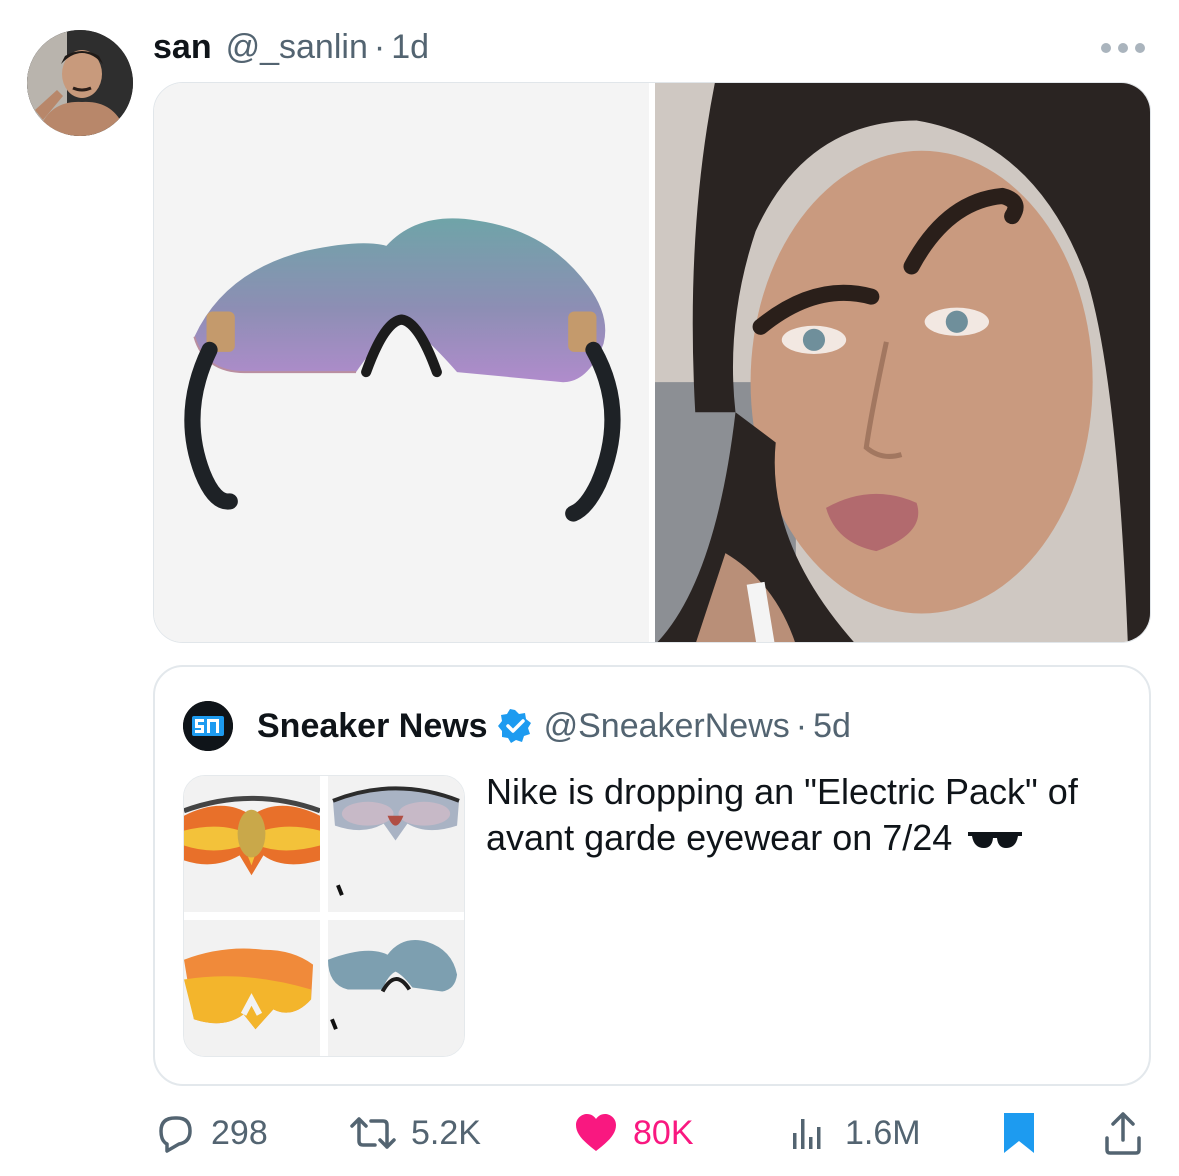  I want to click on retweet-button: 5.2K, so click(415, 1133).